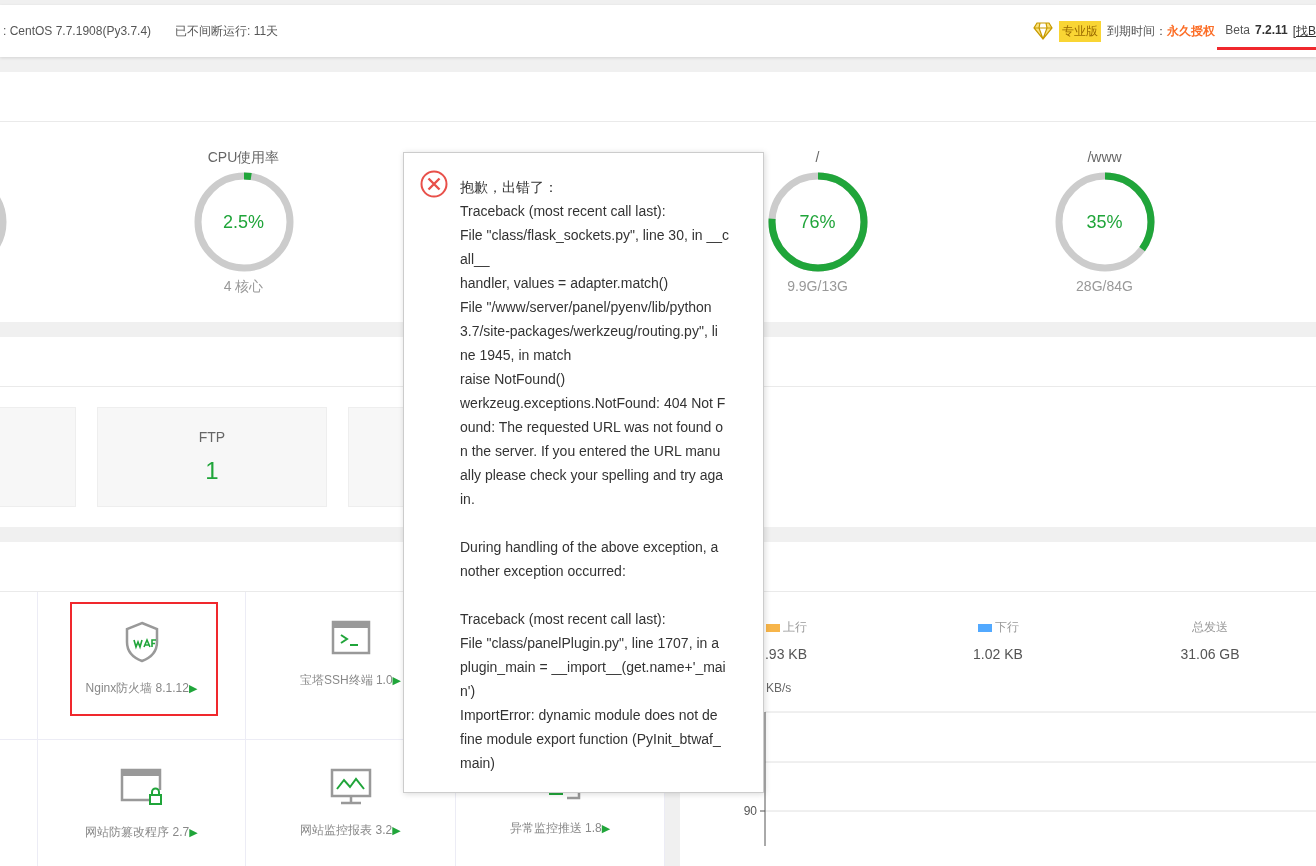  I want to click on error-title: 抱歉，出错了：, so click(509, 187).